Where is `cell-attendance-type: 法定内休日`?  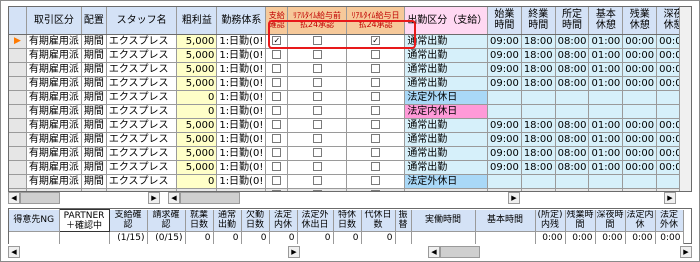
cell-attendance-type: 法定内休日 is located at coordinates (446, 111).